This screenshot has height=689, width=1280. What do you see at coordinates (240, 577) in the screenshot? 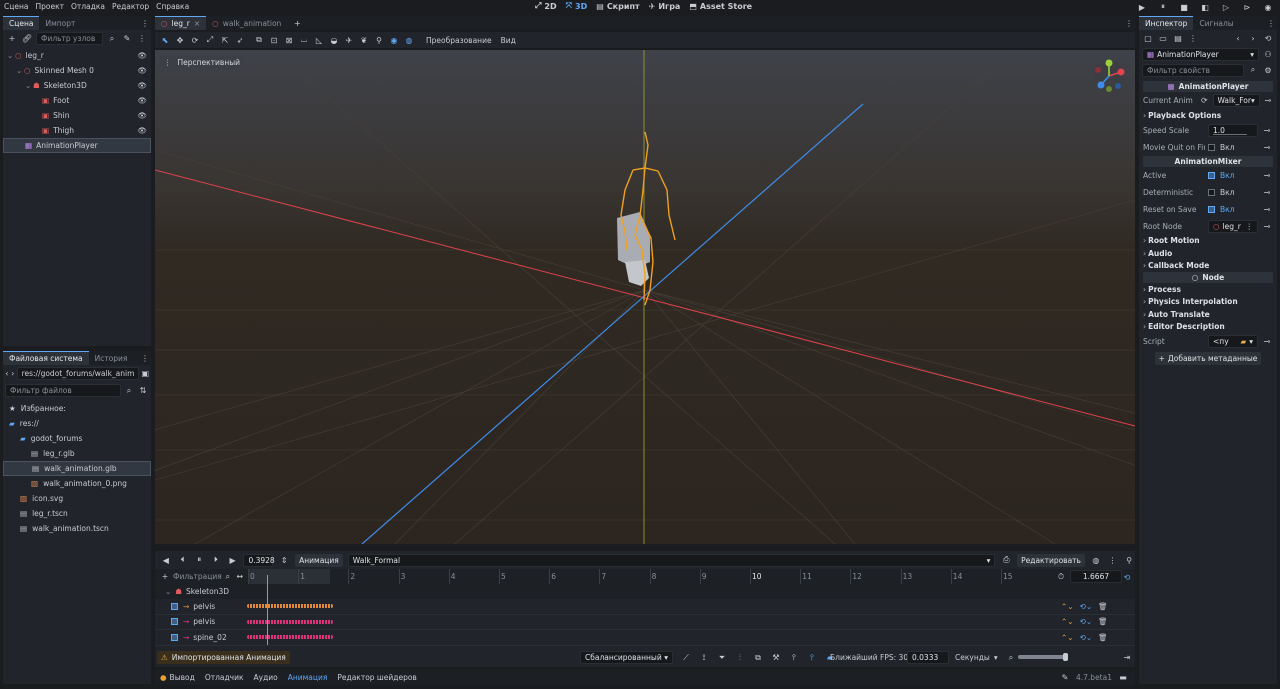
I see `fit-icon: ↔` at bounding box center [240, 577].